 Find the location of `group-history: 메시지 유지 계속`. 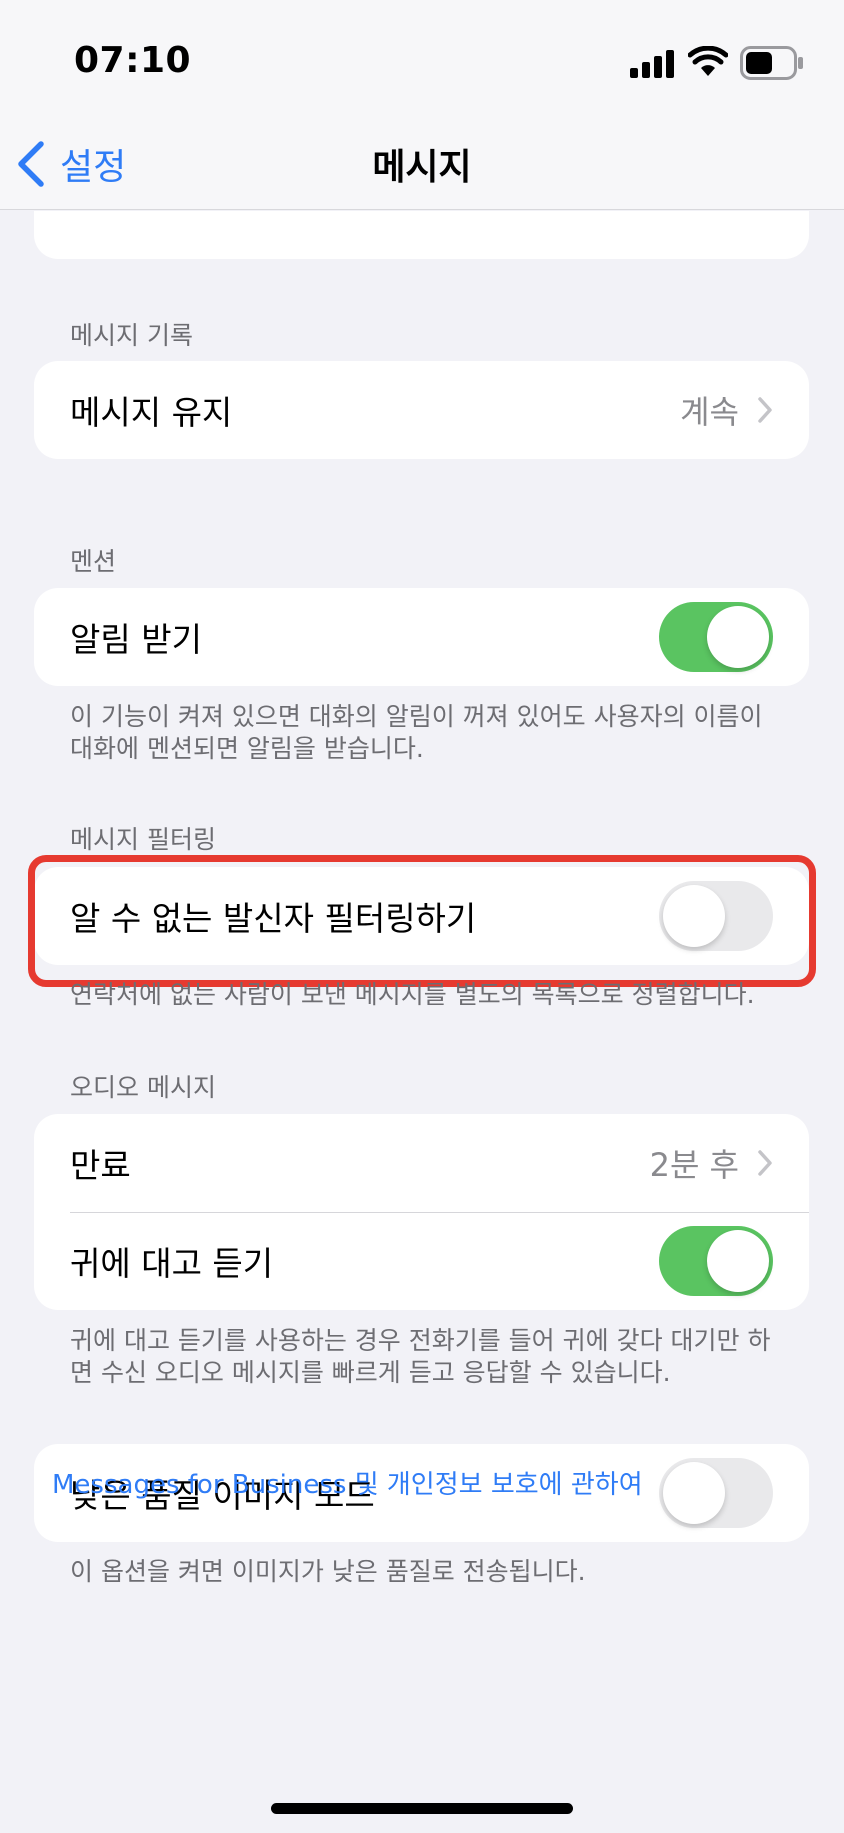

group-history: 메시지 유지 계속 is located at coordinates (421, 410).